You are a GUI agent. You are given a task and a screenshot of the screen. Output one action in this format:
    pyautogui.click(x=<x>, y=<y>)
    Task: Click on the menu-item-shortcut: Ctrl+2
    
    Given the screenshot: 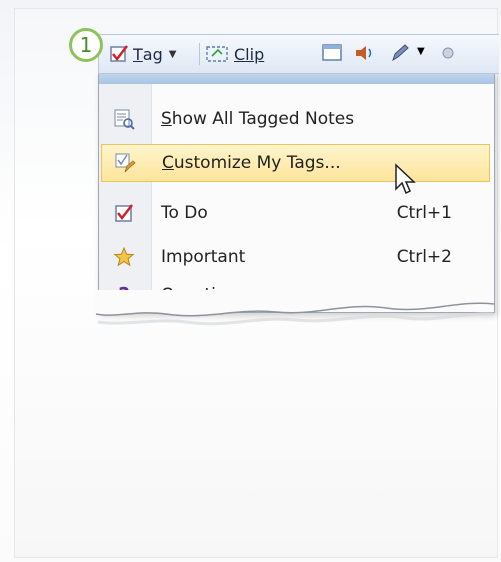 What is the action you would take?
    pyautogui.click(x=424, y=257)
    